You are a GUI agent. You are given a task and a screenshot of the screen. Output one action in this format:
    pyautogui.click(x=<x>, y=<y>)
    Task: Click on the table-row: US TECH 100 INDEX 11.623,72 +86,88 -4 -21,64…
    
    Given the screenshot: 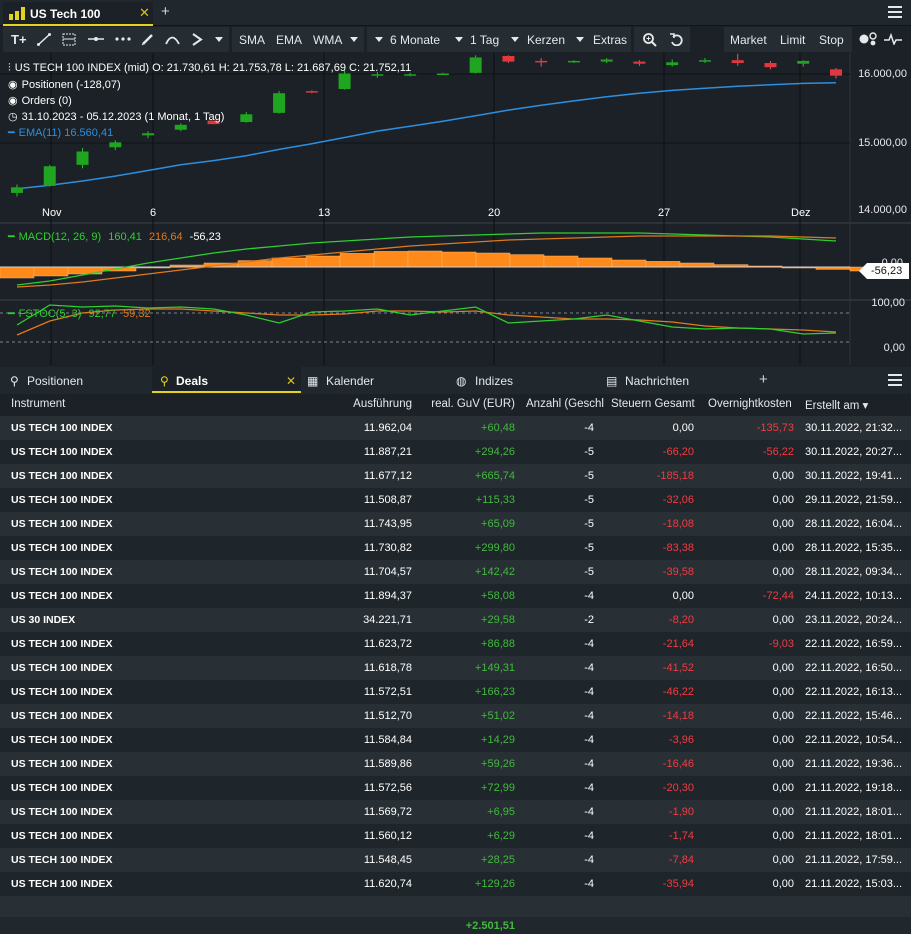 What is the action you would take?
    pyautogui.click(x=455, y=644)
    